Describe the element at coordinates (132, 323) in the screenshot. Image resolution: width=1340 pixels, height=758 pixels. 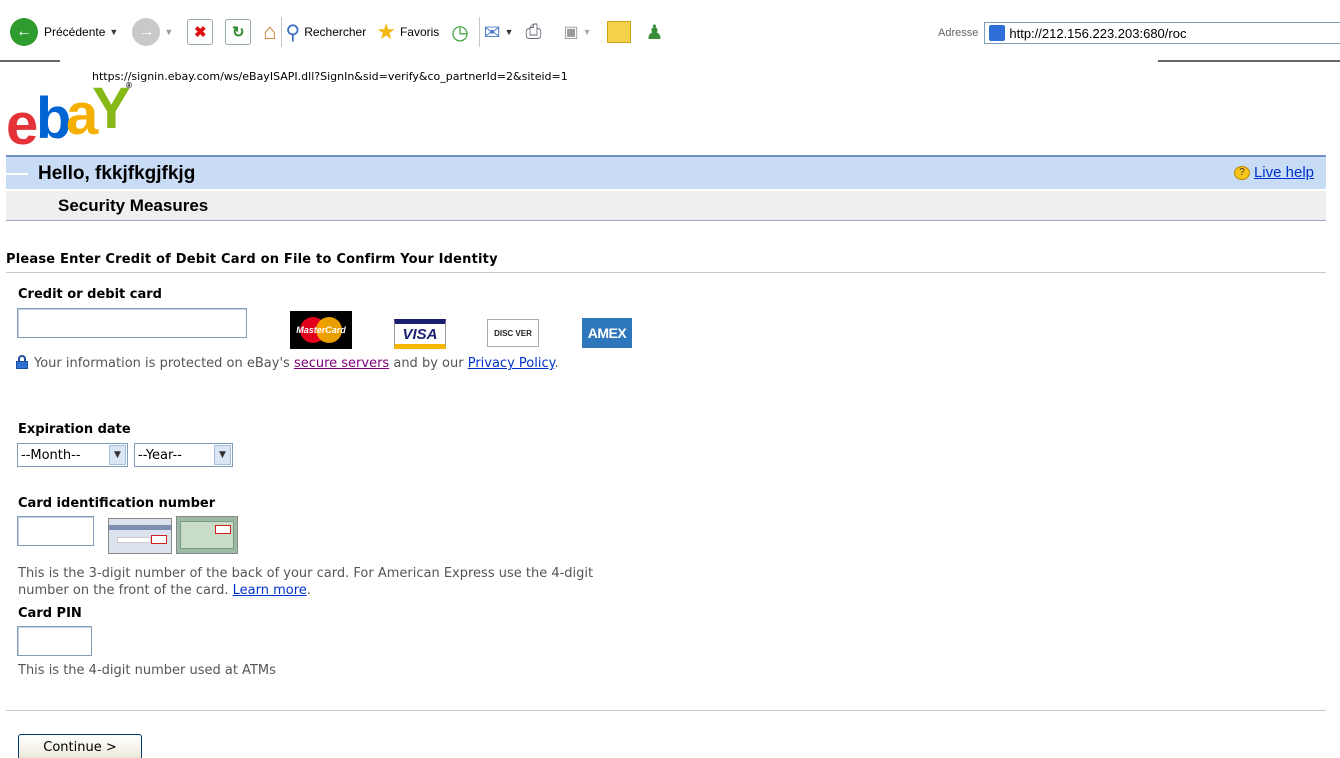
I see `card-number-input` at that location.